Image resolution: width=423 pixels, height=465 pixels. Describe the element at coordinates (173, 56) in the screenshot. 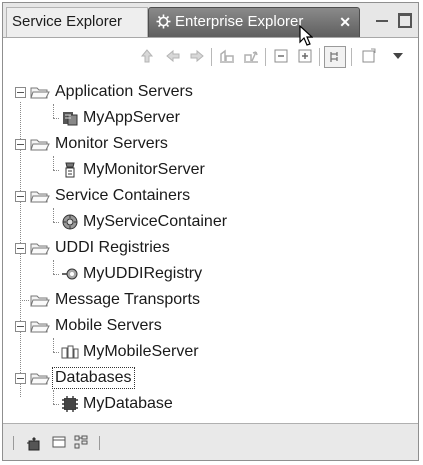

I see `back-icon` at that location.